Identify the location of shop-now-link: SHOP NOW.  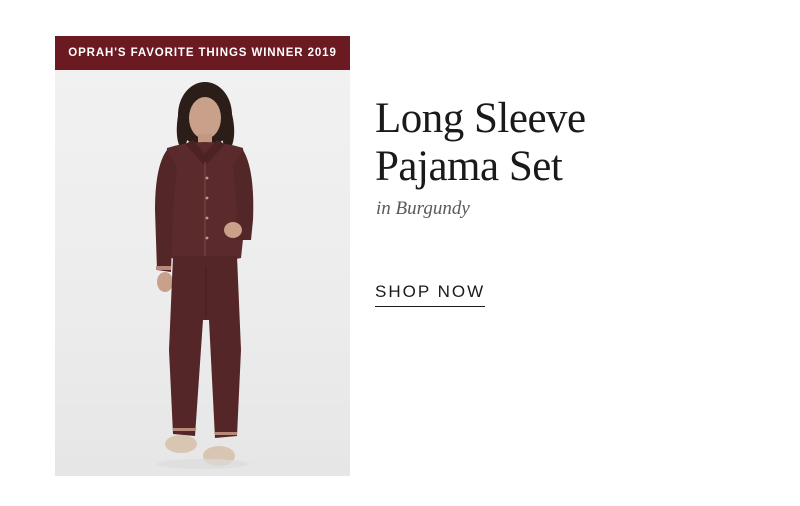
(430, 294).